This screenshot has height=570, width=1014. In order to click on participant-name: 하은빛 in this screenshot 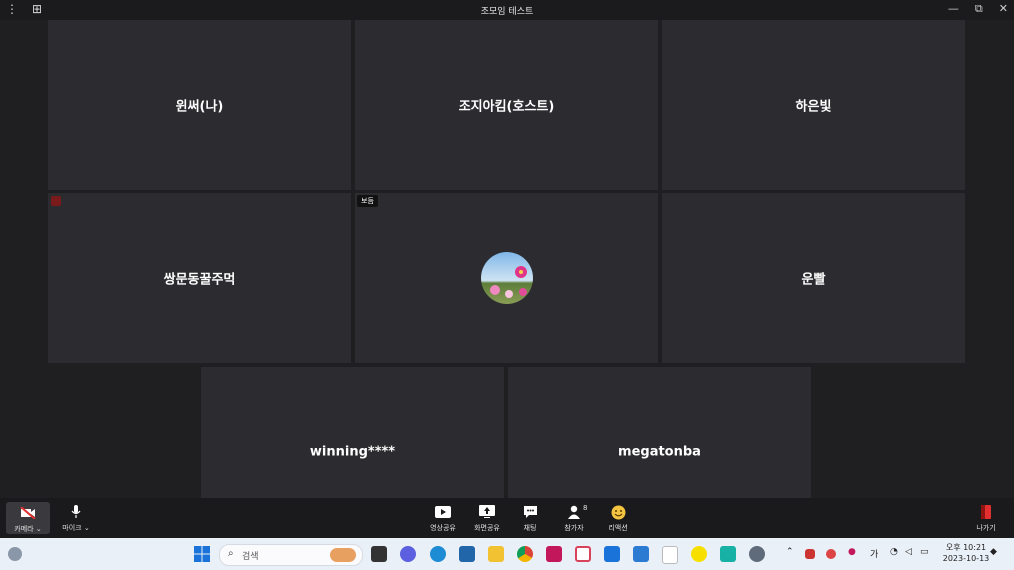, I will do `click(813, 107)`.